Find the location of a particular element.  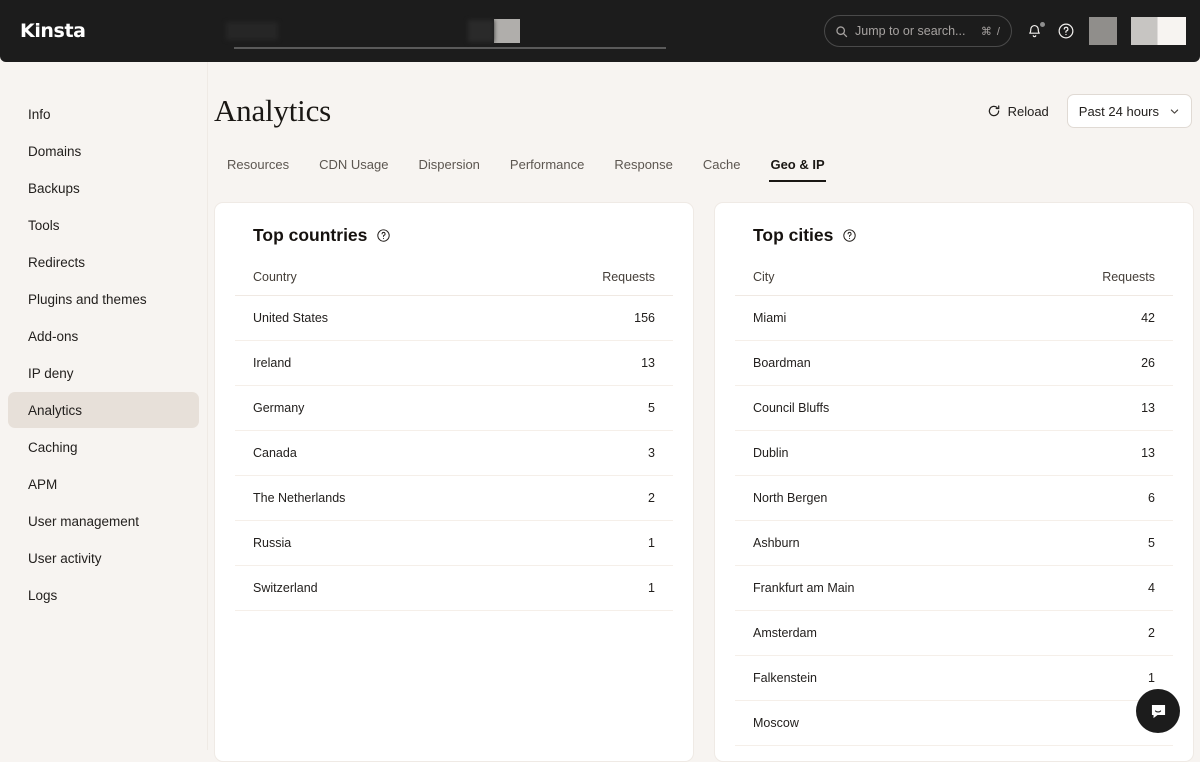

redacted-text-blur-secondary is located at coordinates (481, 31).